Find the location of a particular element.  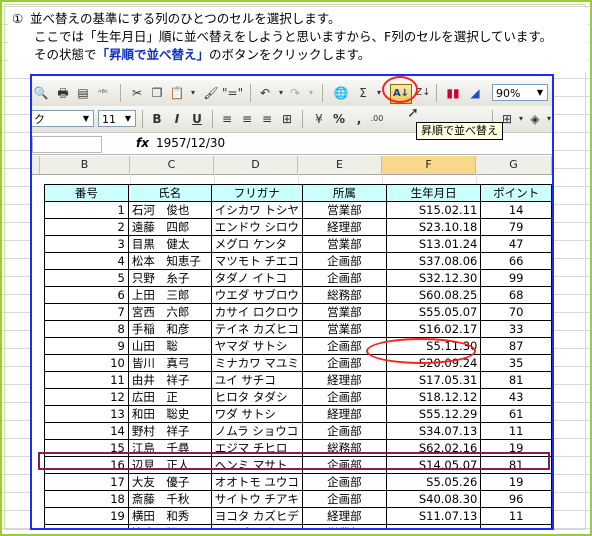

cell-furigana: ワダ サトシ is located at coordinates (256, 414).